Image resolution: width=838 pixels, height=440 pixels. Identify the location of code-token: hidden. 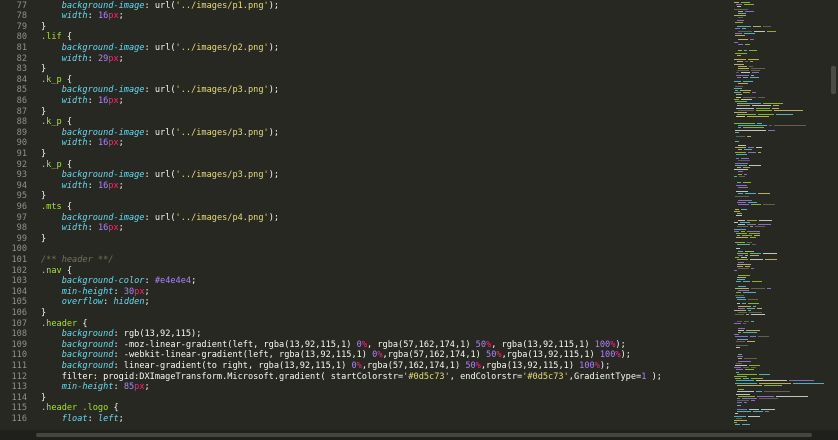
(129, 302).